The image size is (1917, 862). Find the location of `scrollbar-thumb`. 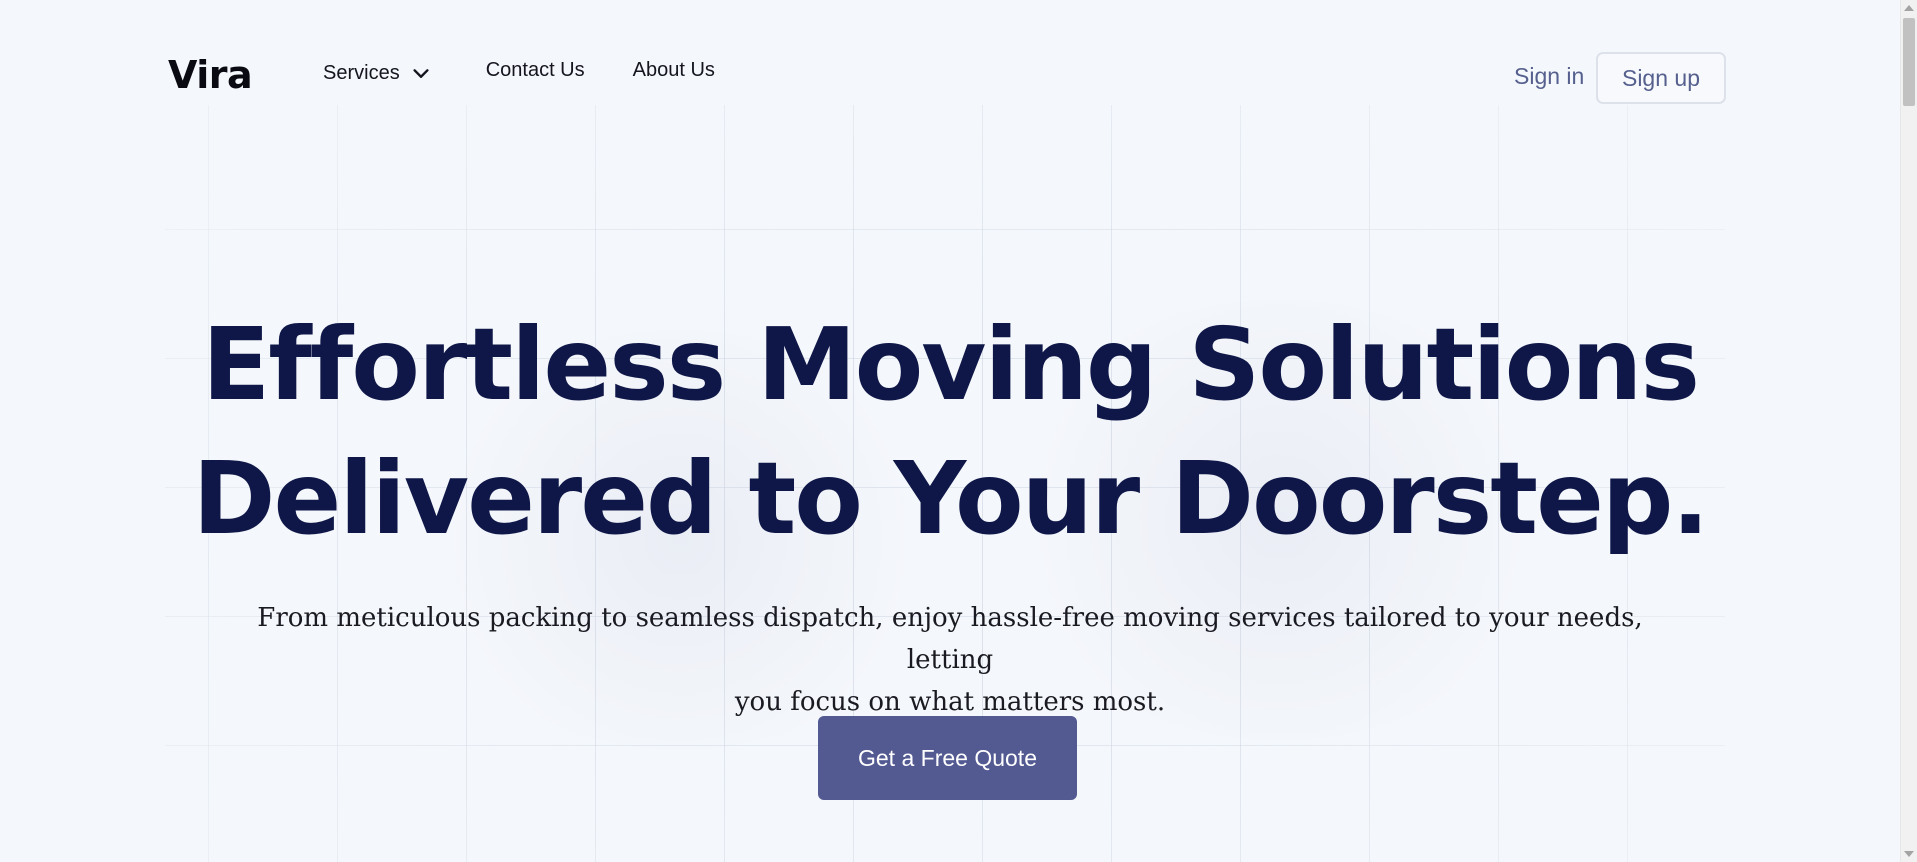

scrollbar-thumb is located at coordinates (1909, 62).